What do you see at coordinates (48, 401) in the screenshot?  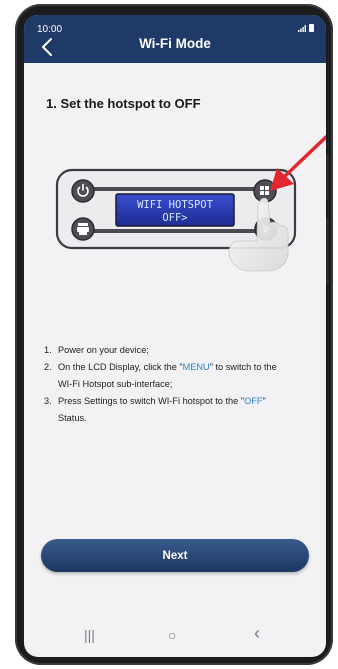 I see `instruction-number: 3.` at bounding box center [48, 401].